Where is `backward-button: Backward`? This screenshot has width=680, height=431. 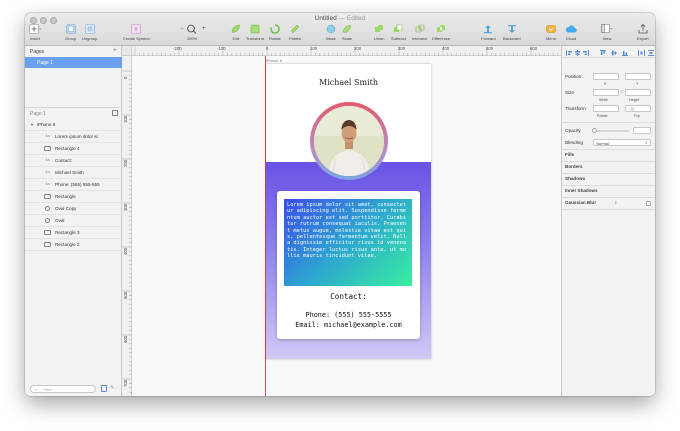 backward-button: Backward is located at coordinates (512, 32).